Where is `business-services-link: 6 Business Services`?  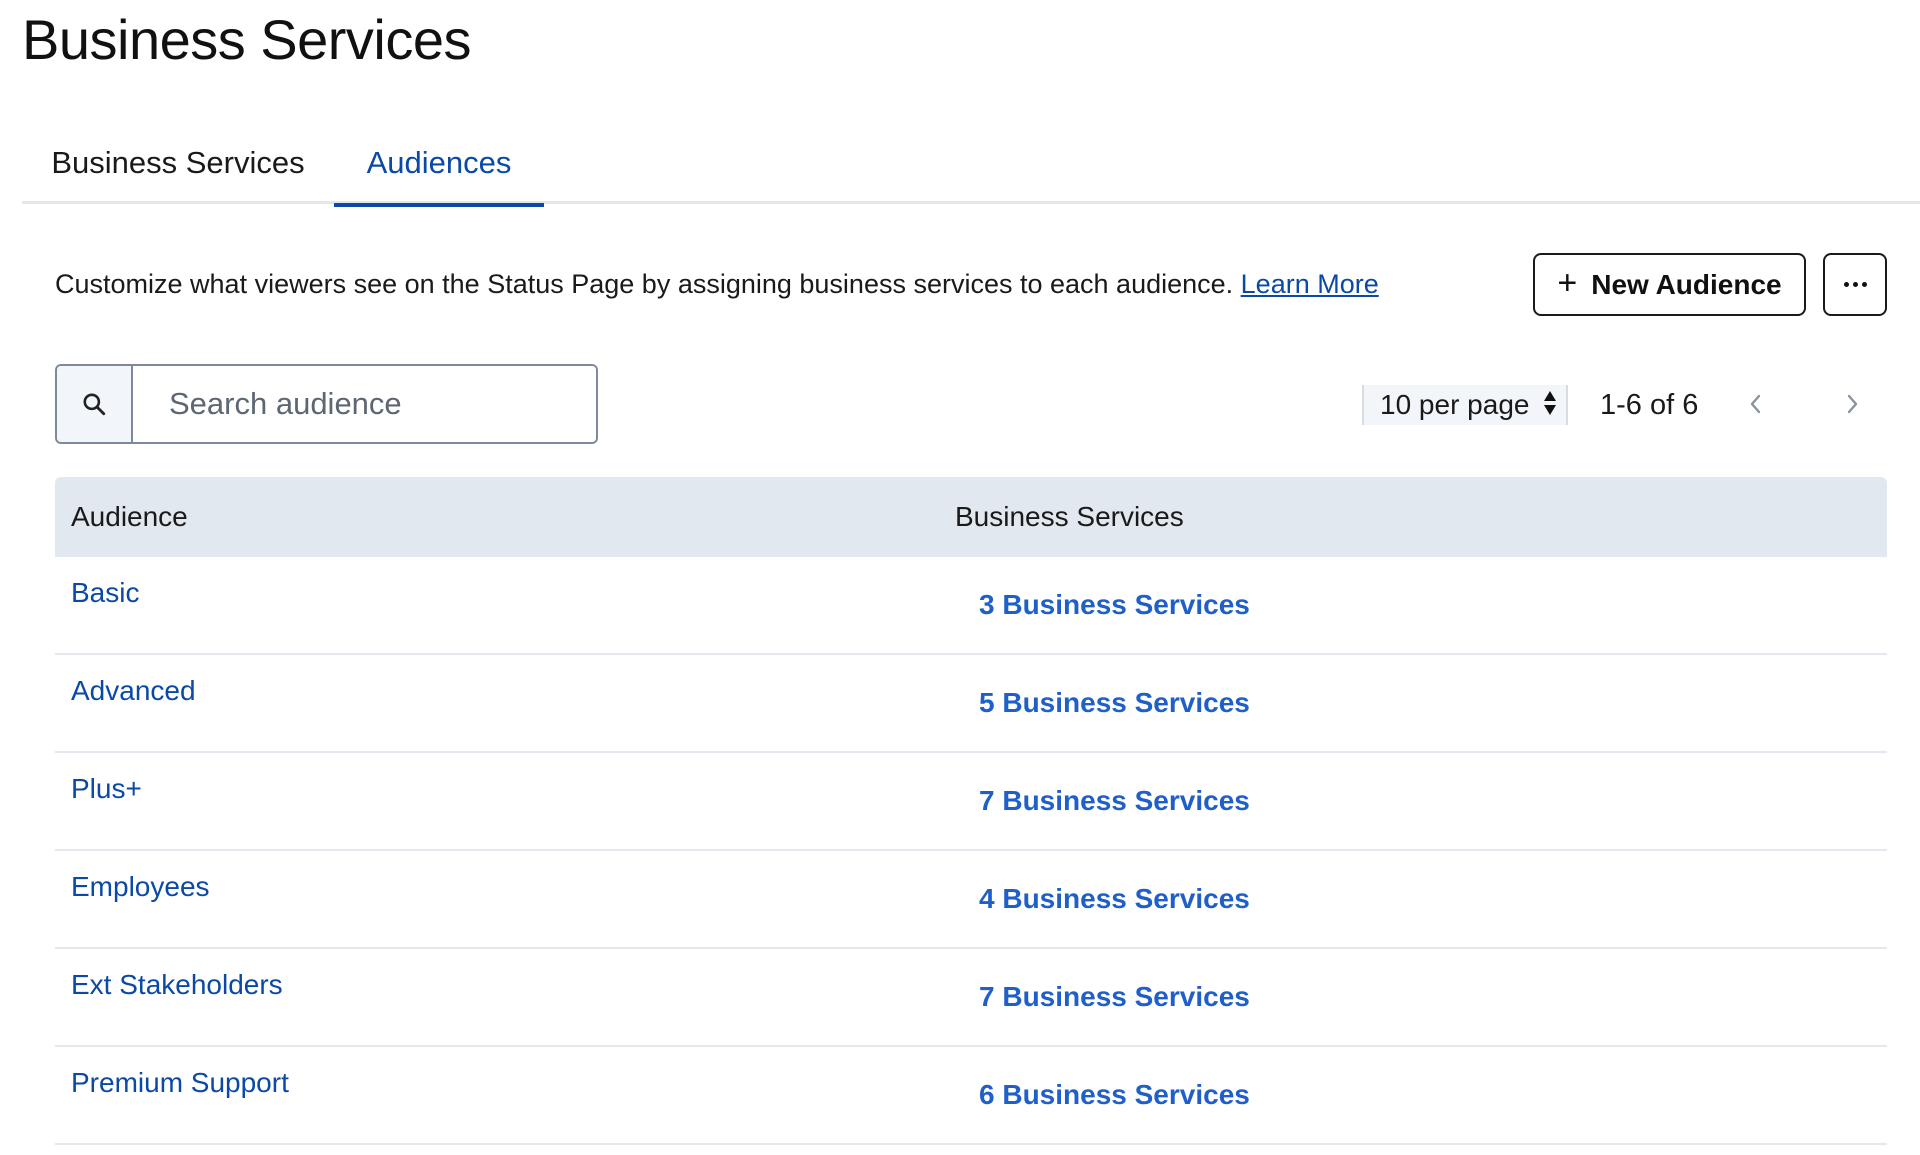
business-services-link: 6 Business Services is located at coordinates (1114, 1095).